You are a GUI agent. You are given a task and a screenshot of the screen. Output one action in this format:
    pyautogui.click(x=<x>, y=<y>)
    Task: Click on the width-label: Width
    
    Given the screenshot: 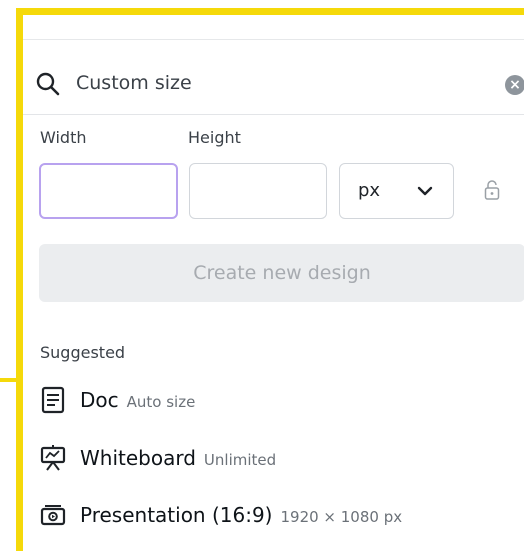 What is the action you would take?
    pyautogui.click(x=63, y=137)
    